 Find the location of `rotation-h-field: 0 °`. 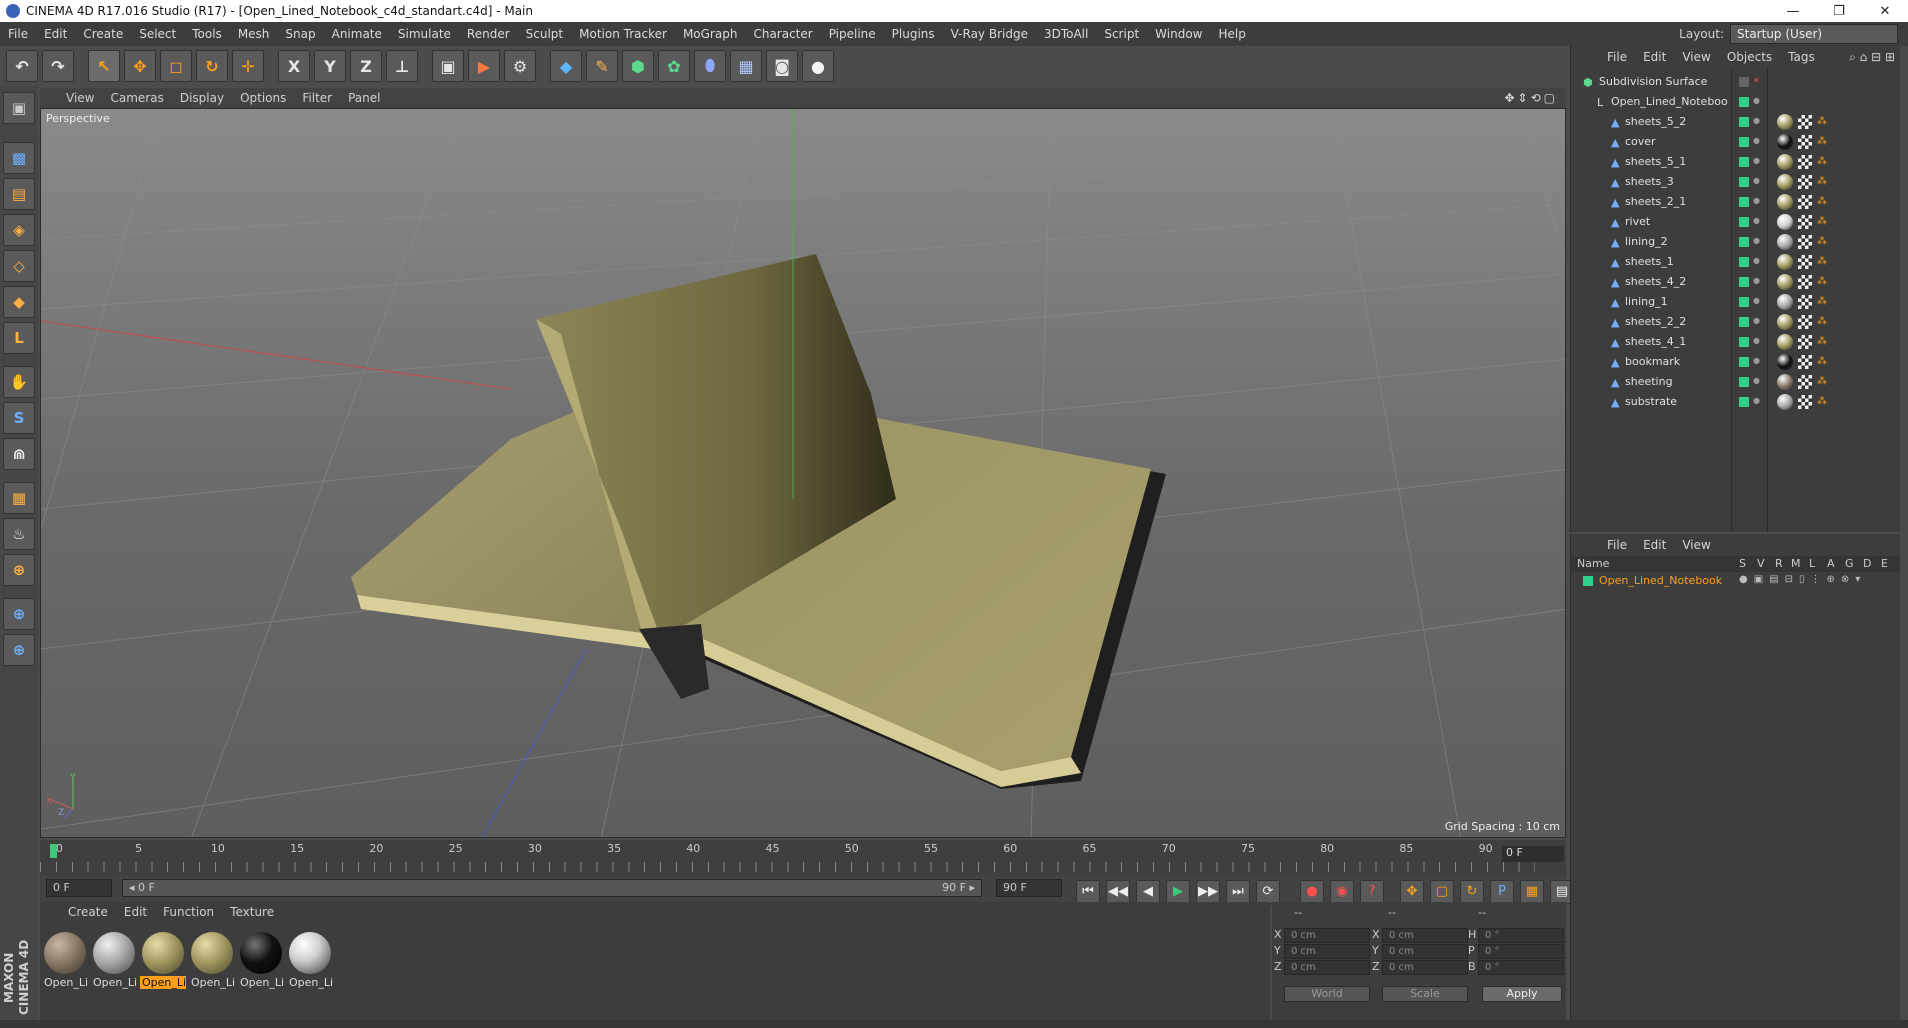

rotation-h-field: 0 ° is located at coordinates (1521, 935).